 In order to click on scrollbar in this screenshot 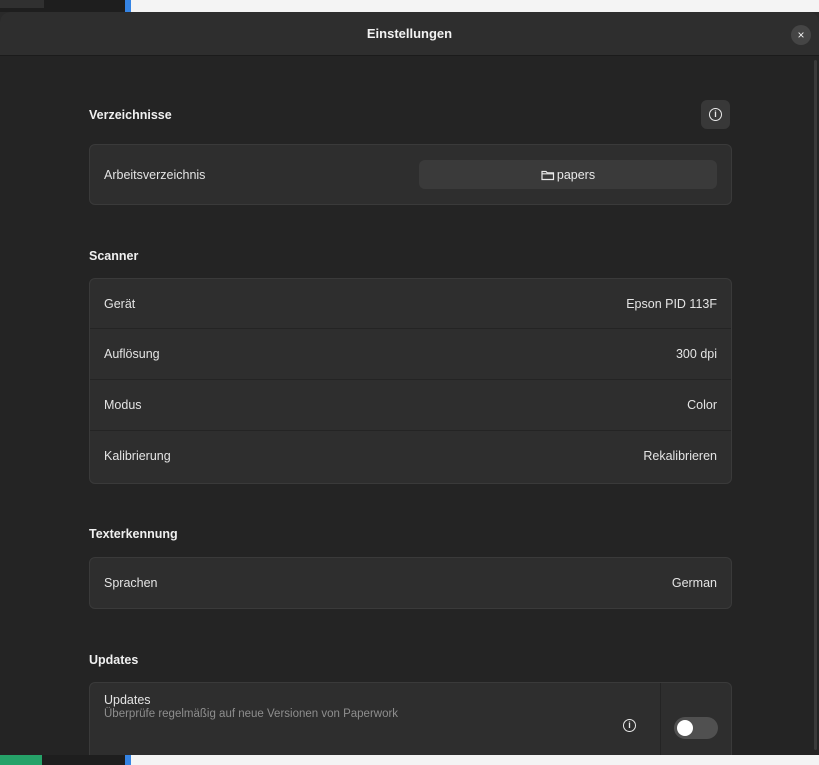, I will do `click(815, 405)`.